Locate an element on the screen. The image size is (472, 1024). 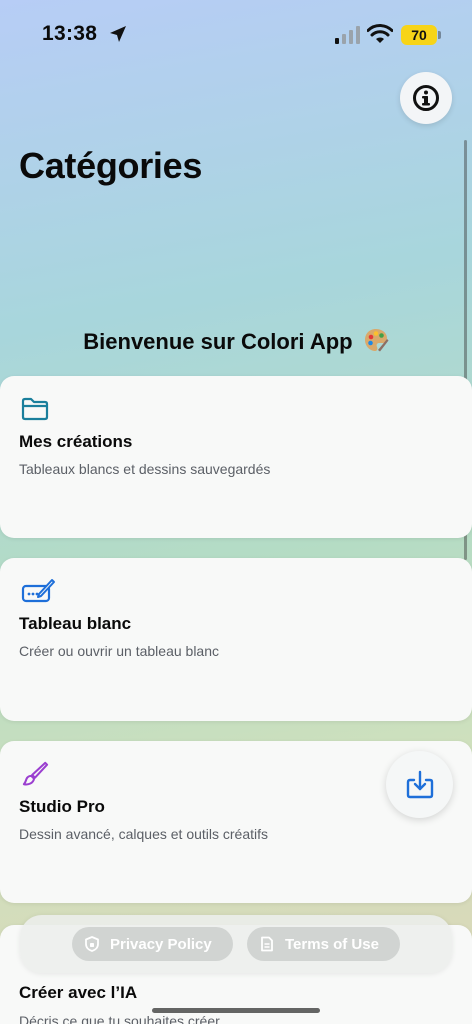
privacy-policy-button: Privacy Policy is located at coordinates (152, 944).